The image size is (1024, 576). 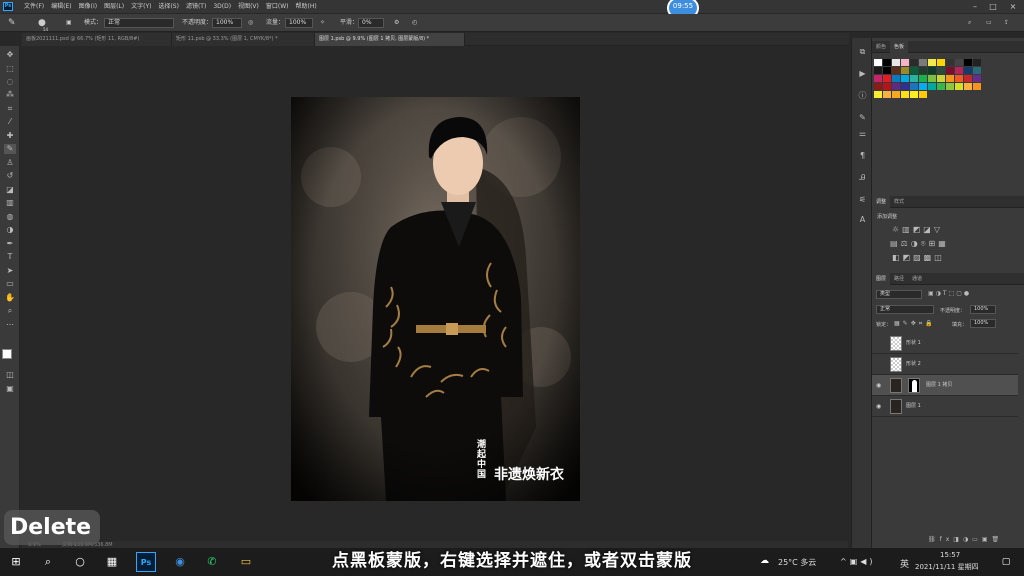 I want to click on menu-item-4: 文字(Y), so click(x=141, y=6).